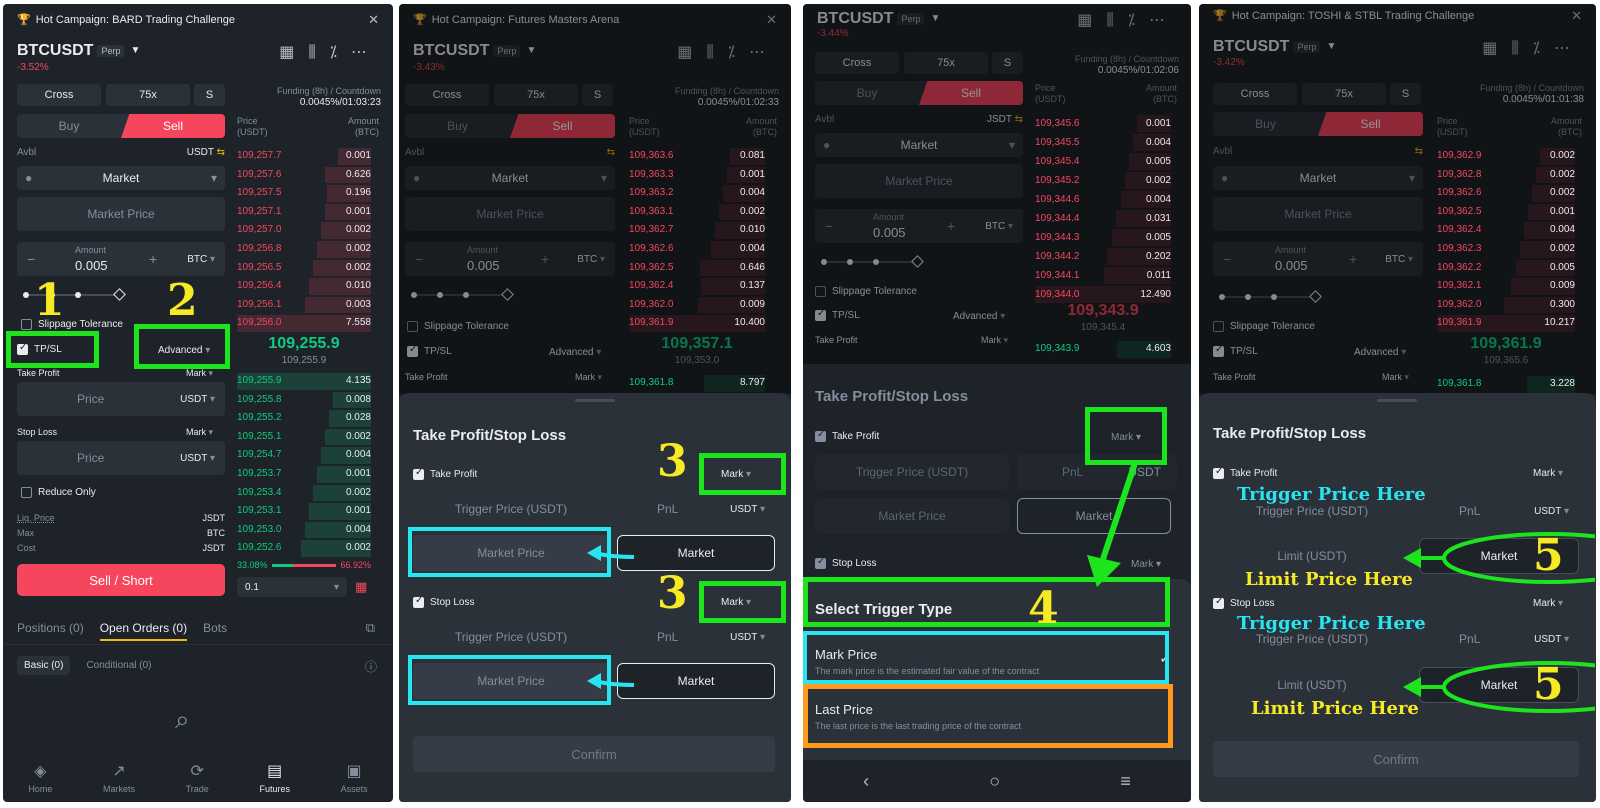 This screenshot has height=808, width=1600. What do you see at coordinates (304, 474) in the screenshot?
I see `bid-row: 109,253.7 0.001` at bounding box center [304, 474].